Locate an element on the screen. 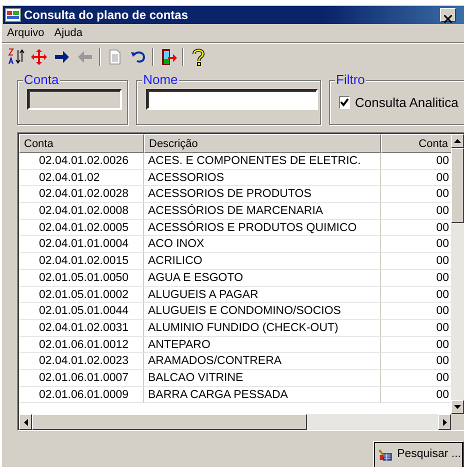 Image resolution: width=464 pixels, height=468 pixels. table-cell: ANTEPARO is located at coordinates (262, 345).